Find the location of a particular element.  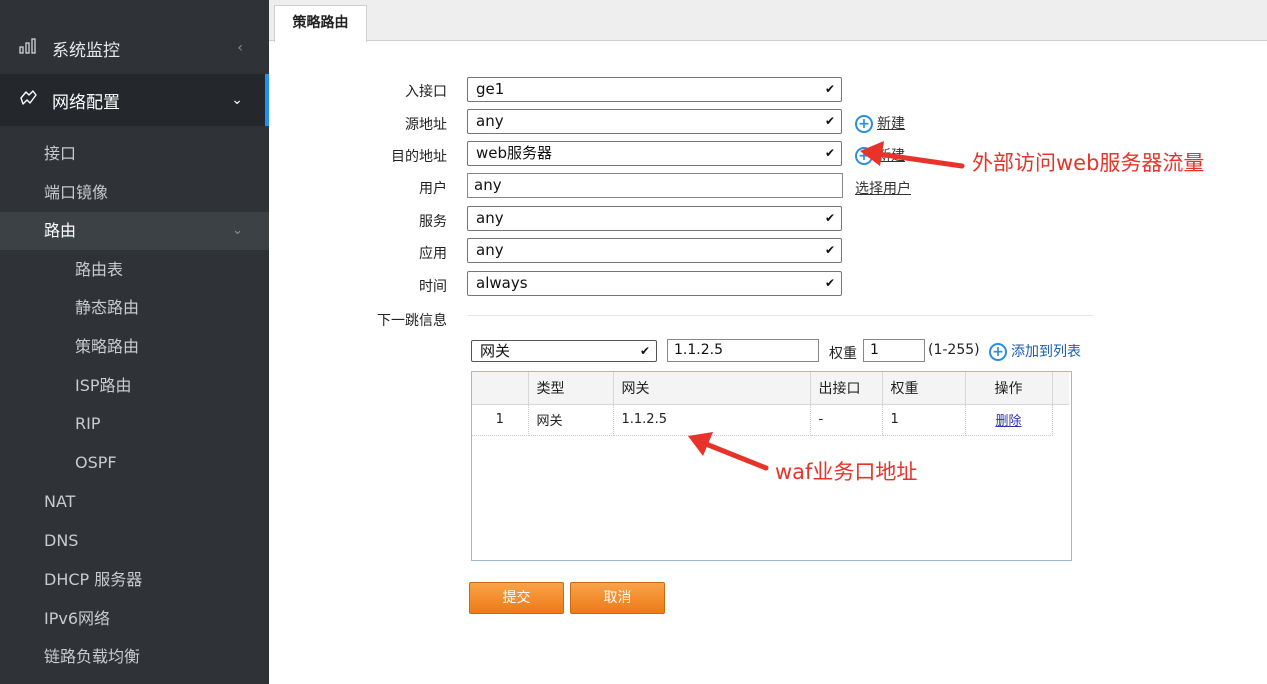

arrow-dst is located at coordinates (912, 155).